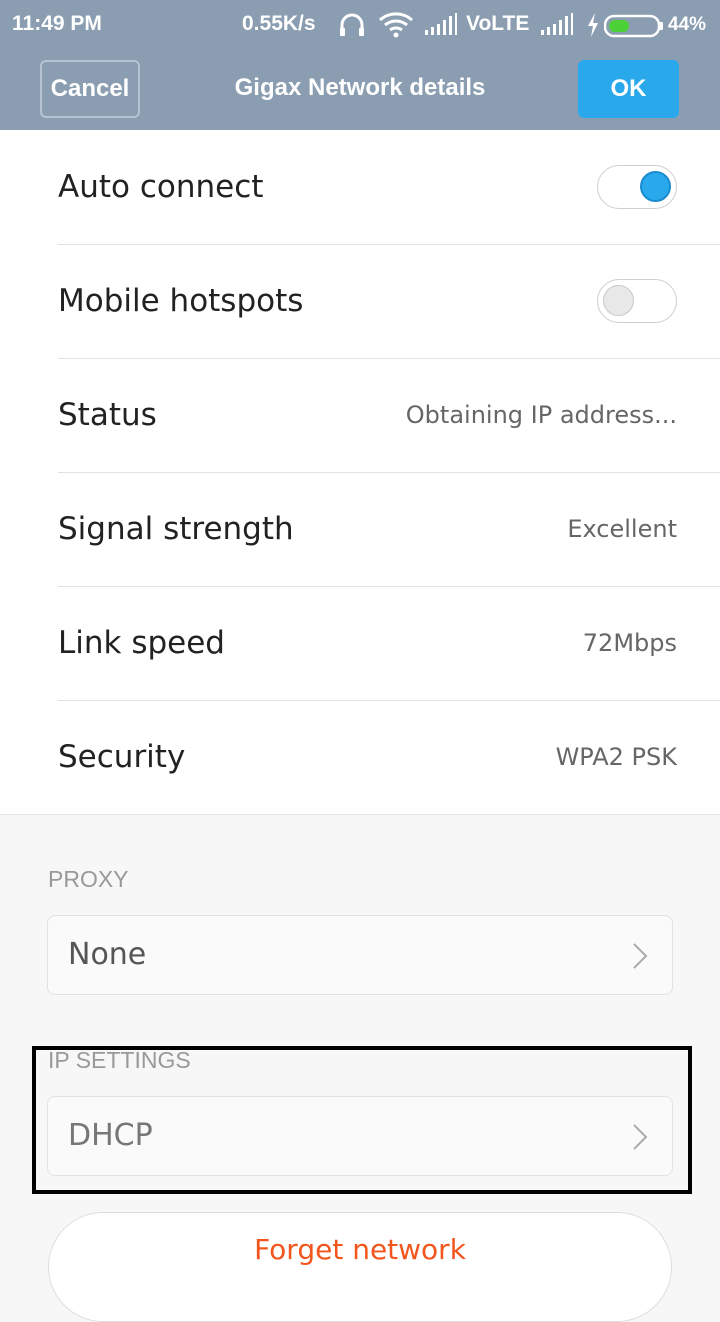 The width and height of the screenshot is (720, 1322). Describe the element at coordinates (181, 301) in the screenshot. I see `mobile-hotspots-label: Mobile hotspots` at that location.